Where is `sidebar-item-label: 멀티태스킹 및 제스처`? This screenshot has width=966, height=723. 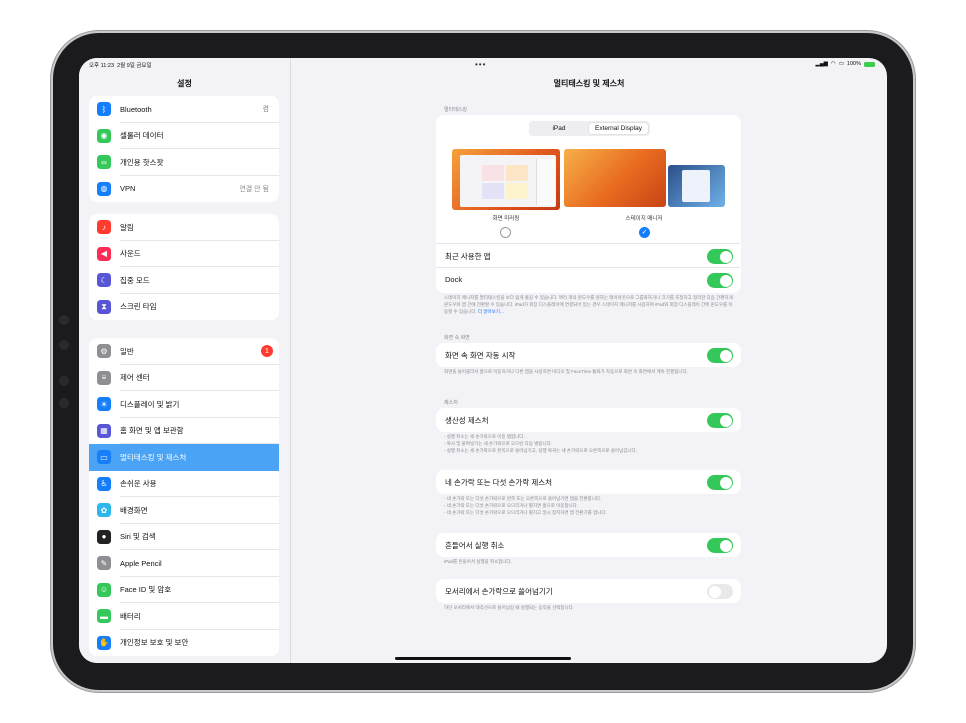
sidebar-item-label: 멀티태스킹 및 제스처 is located at coordinates (153, 457).